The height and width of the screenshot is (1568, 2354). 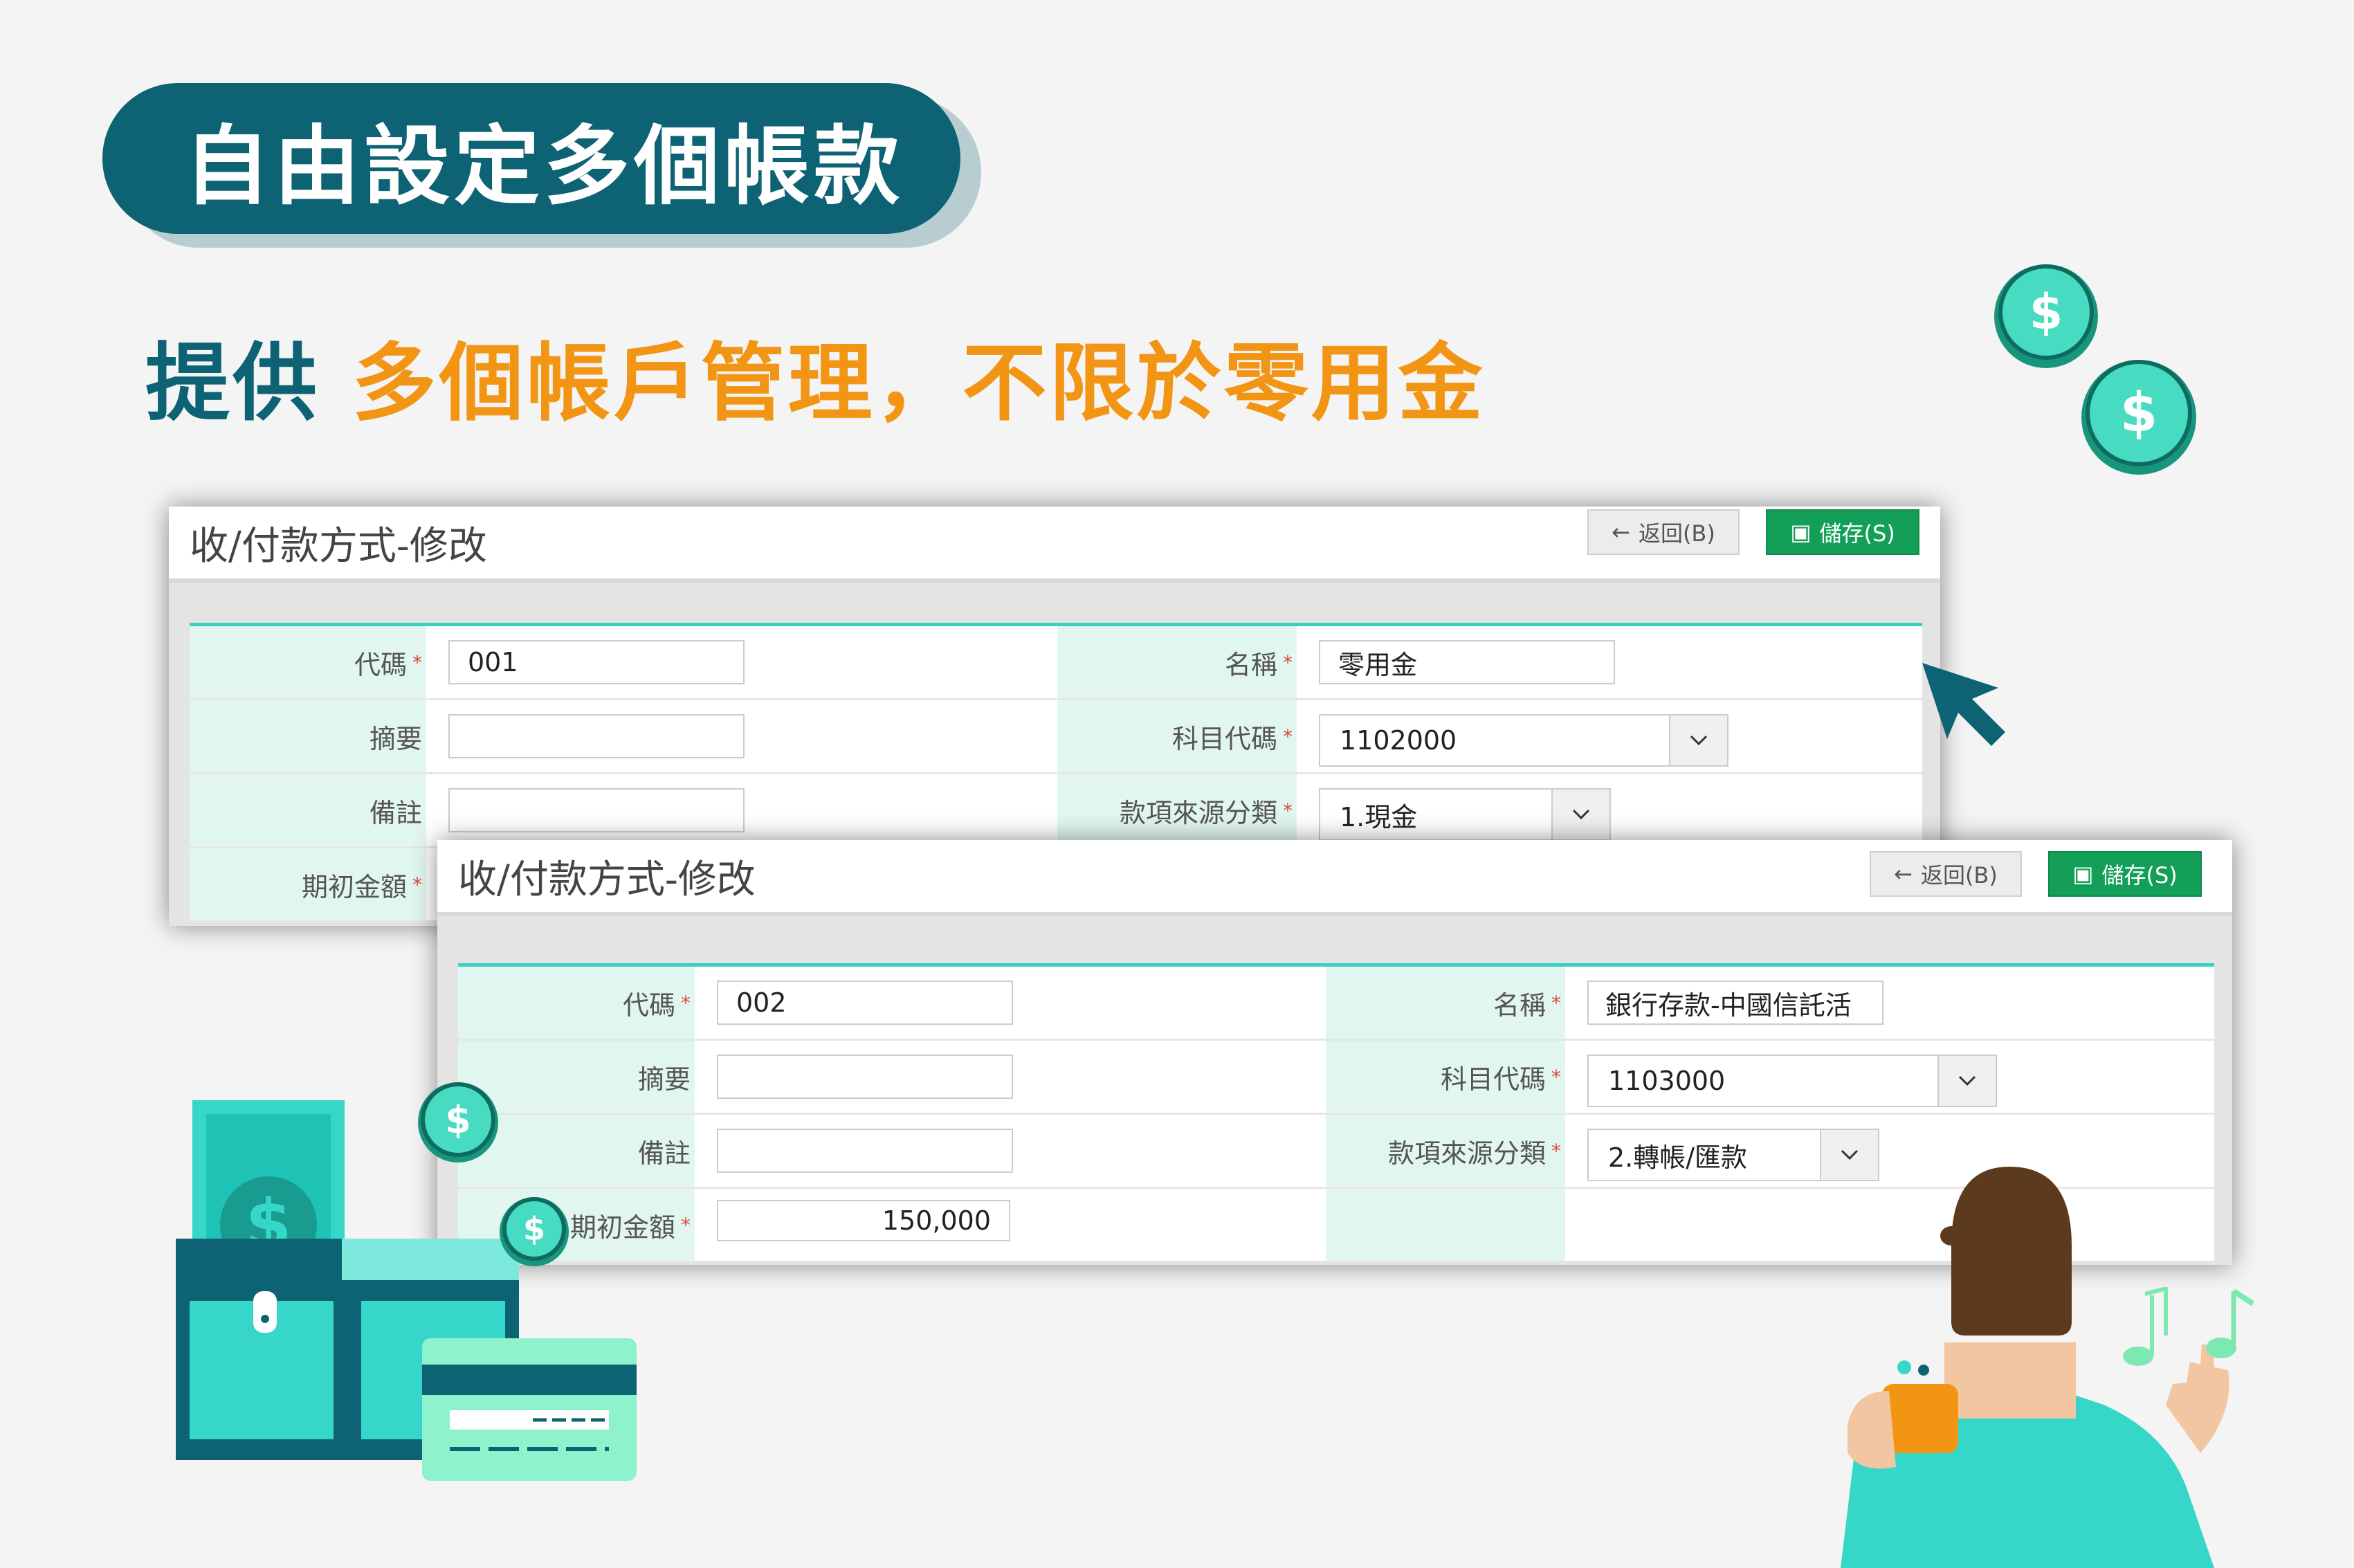 I want to click on opening-amount-input: 150,000, so click(x=863, y=1220).